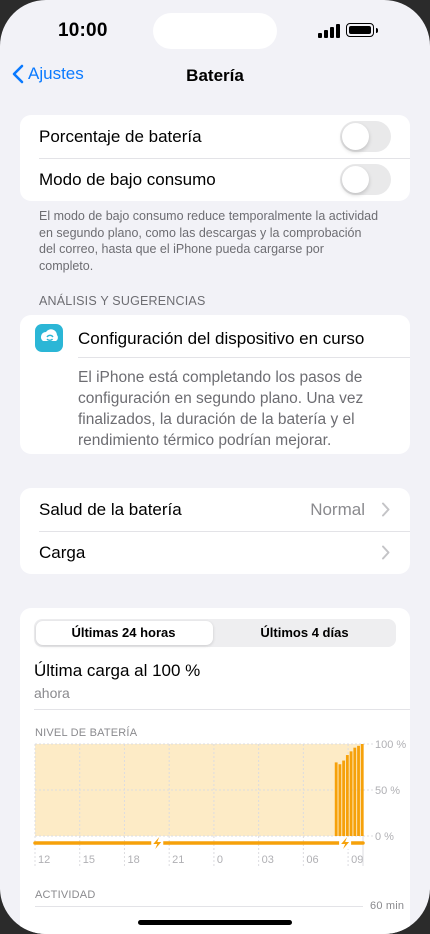 The width and height of the screenshot is (430, 934). I want to click on battery-percentage-toggle, so click(365, 136).